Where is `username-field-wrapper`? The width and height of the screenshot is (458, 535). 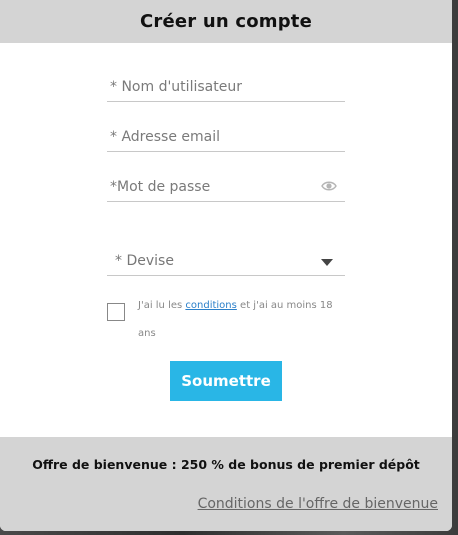
username-field-wrapper is located at coordinates (226, 88).